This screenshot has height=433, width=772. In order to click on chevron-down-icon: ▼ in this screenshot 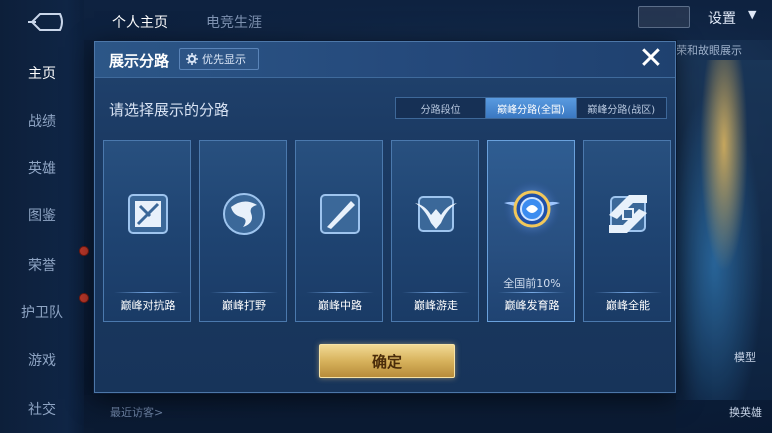, I will do `click(752, 14)`.